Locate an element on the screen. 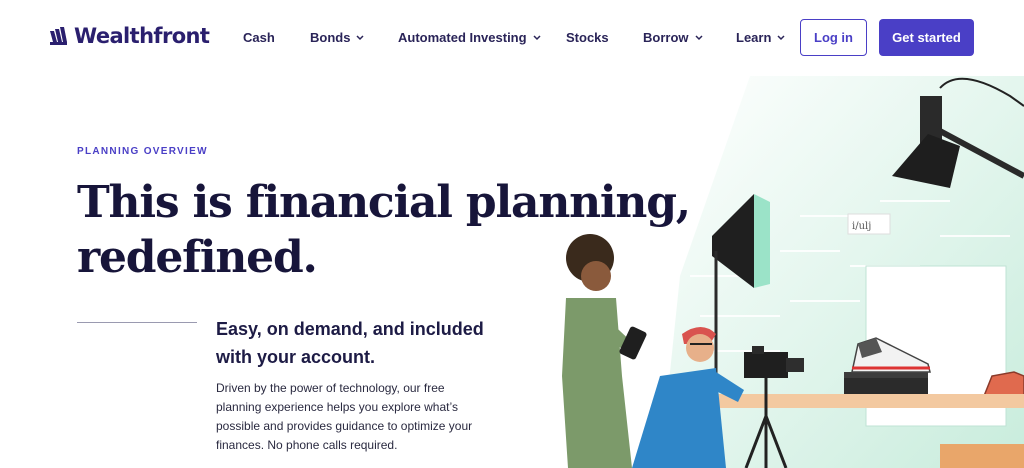 The height and width of the screenshot is (468, 1024). section-divider is located at coordinates (137, 322).